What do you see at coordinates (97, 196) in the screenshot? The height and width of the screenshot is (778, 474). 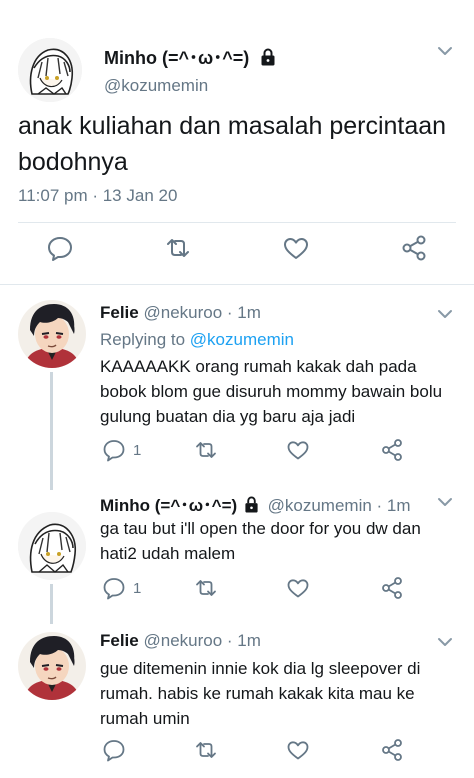 I see `tweet-timestamp: 11:07 pm · 13 Jan 20` at bounding box center [97, 196].